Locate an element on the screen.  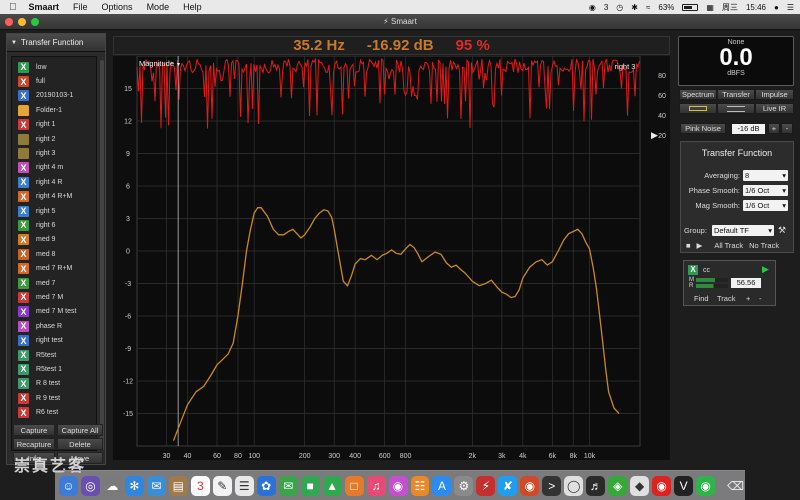
battery-icon is located at coordinates (690, 7).